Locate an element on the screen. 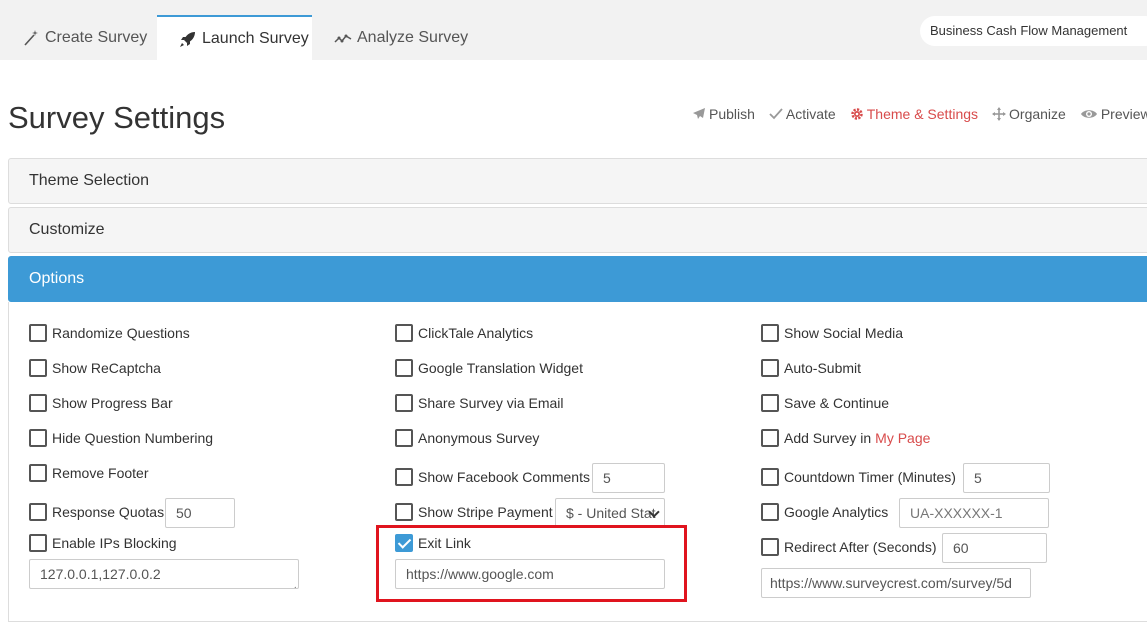 This screenshot has width=1147, height=622. redirect-seconds-input: 60 is located at coordinates (994, 548).